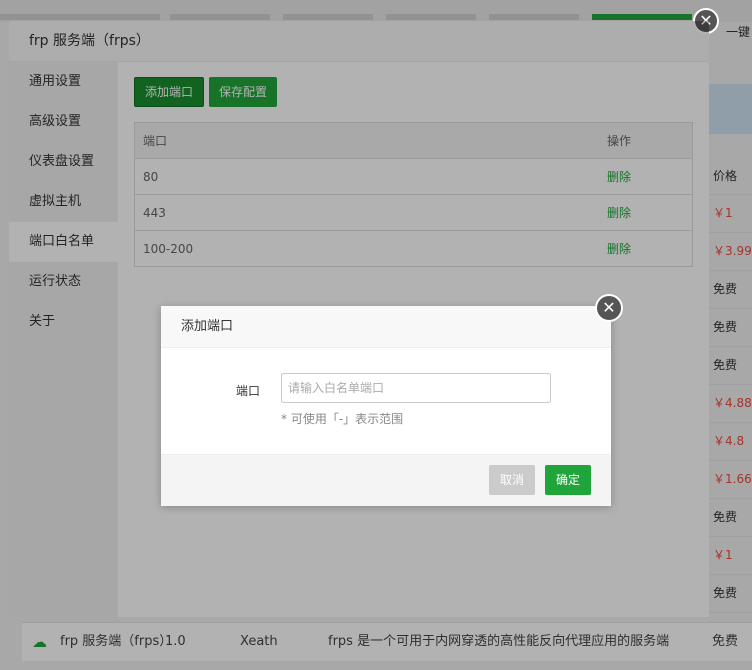  I want to click on port-input, so click(416, 388).